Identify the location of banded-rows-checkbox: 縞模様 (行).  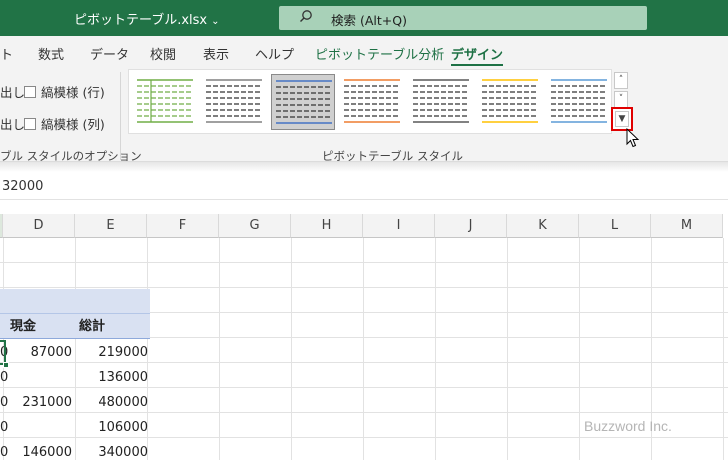
(64, 91).